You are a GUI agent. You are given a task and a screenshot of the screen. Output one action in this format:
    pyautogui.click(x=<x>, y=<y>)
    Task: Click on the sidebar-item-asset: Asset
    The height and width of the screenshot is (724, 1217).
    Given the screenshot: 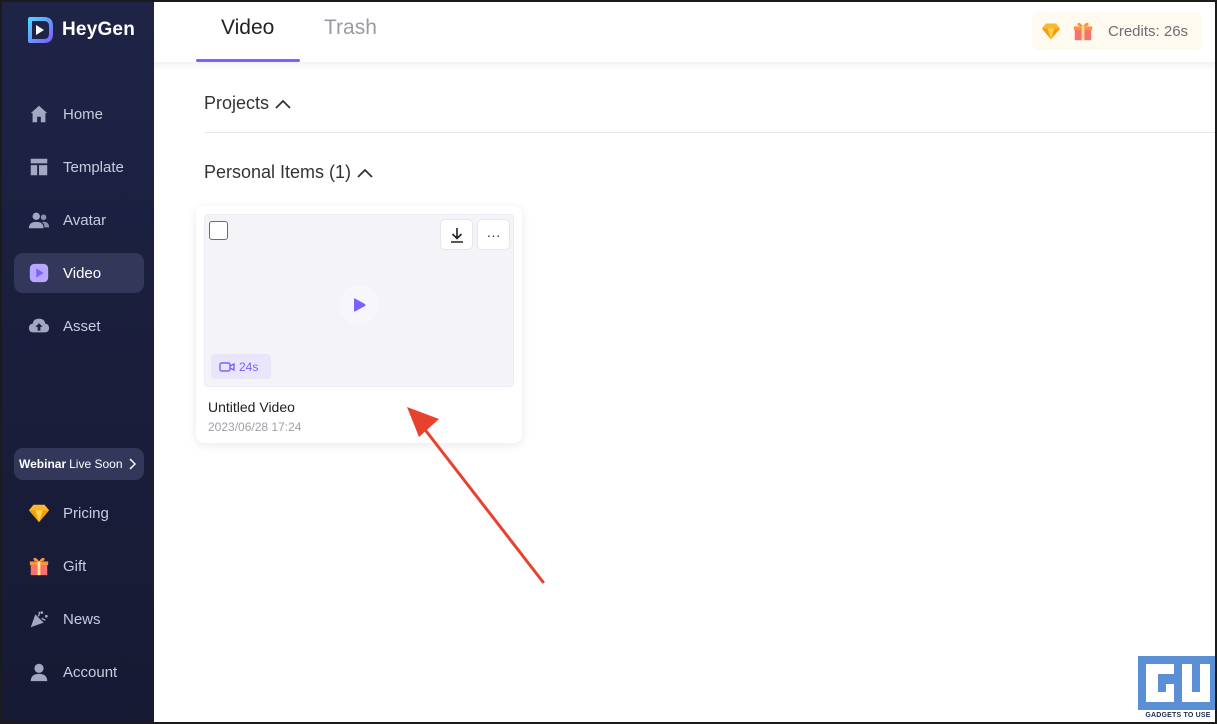 What is the action you would take?
    pyautogui.click(x=79, y=326)
    